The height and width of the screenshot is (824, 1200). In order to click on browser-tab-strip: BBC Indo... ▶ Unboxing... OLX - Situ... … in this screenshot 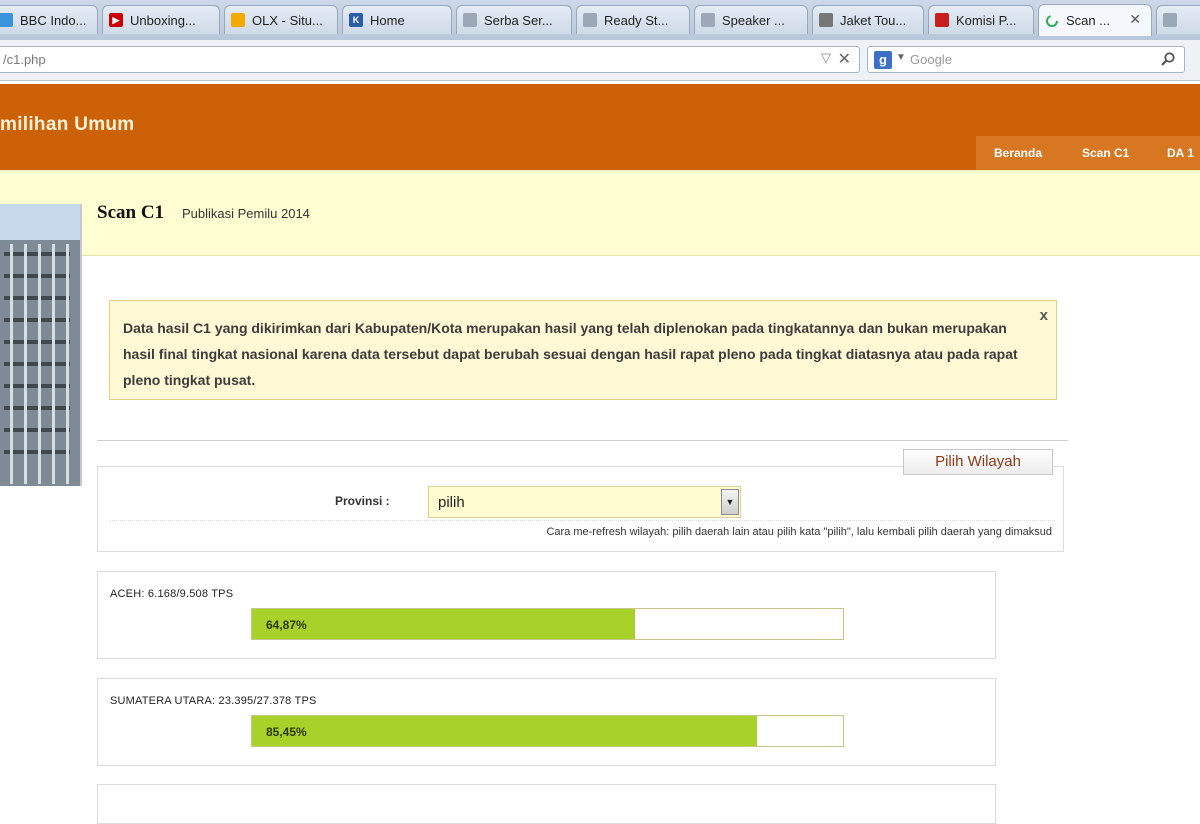, I will do `click(600, 20)`.